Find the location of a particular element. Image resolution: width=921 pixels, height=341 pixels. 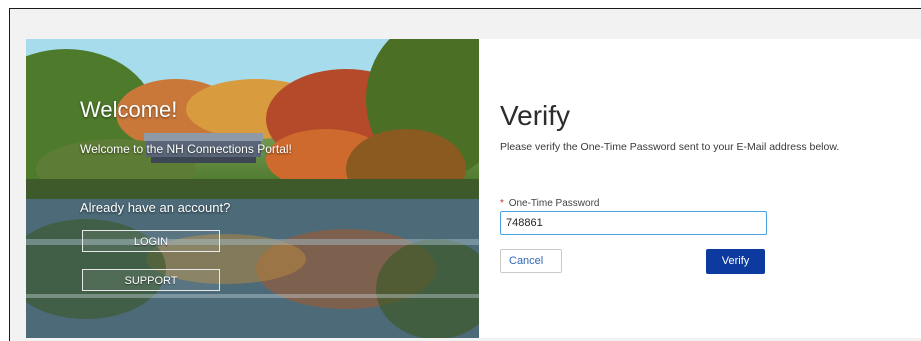

verify-button: Verify is located at coordinates (735, 261).